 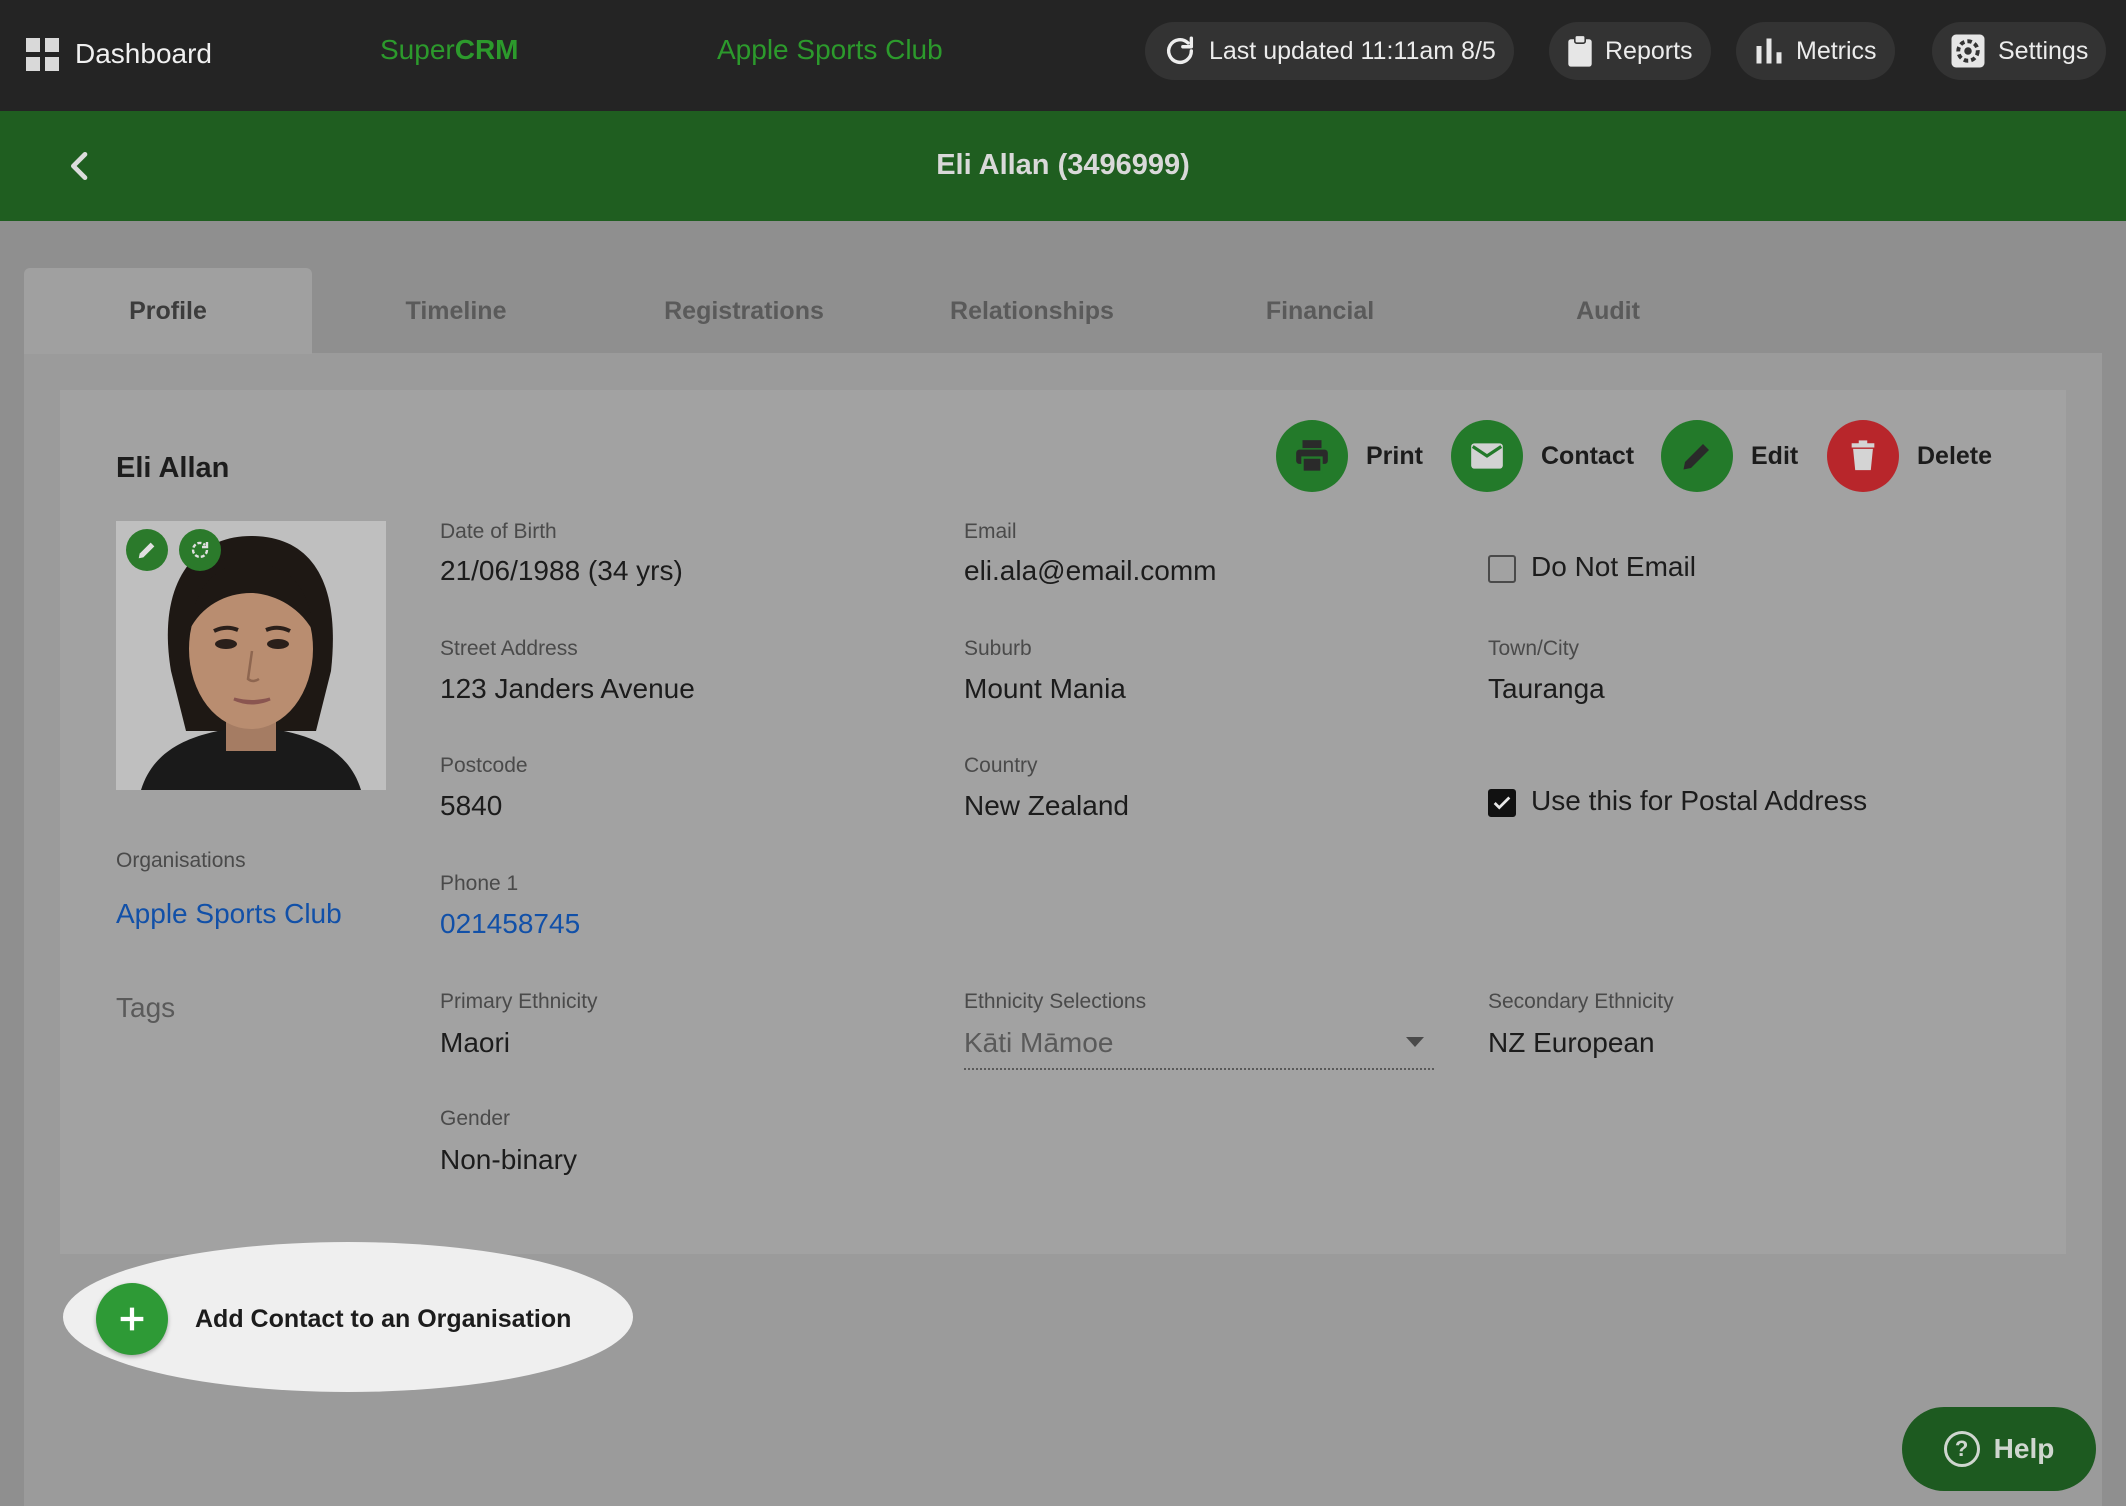 I want to click on delete-button: Delete, so click(x=1909, y=456).